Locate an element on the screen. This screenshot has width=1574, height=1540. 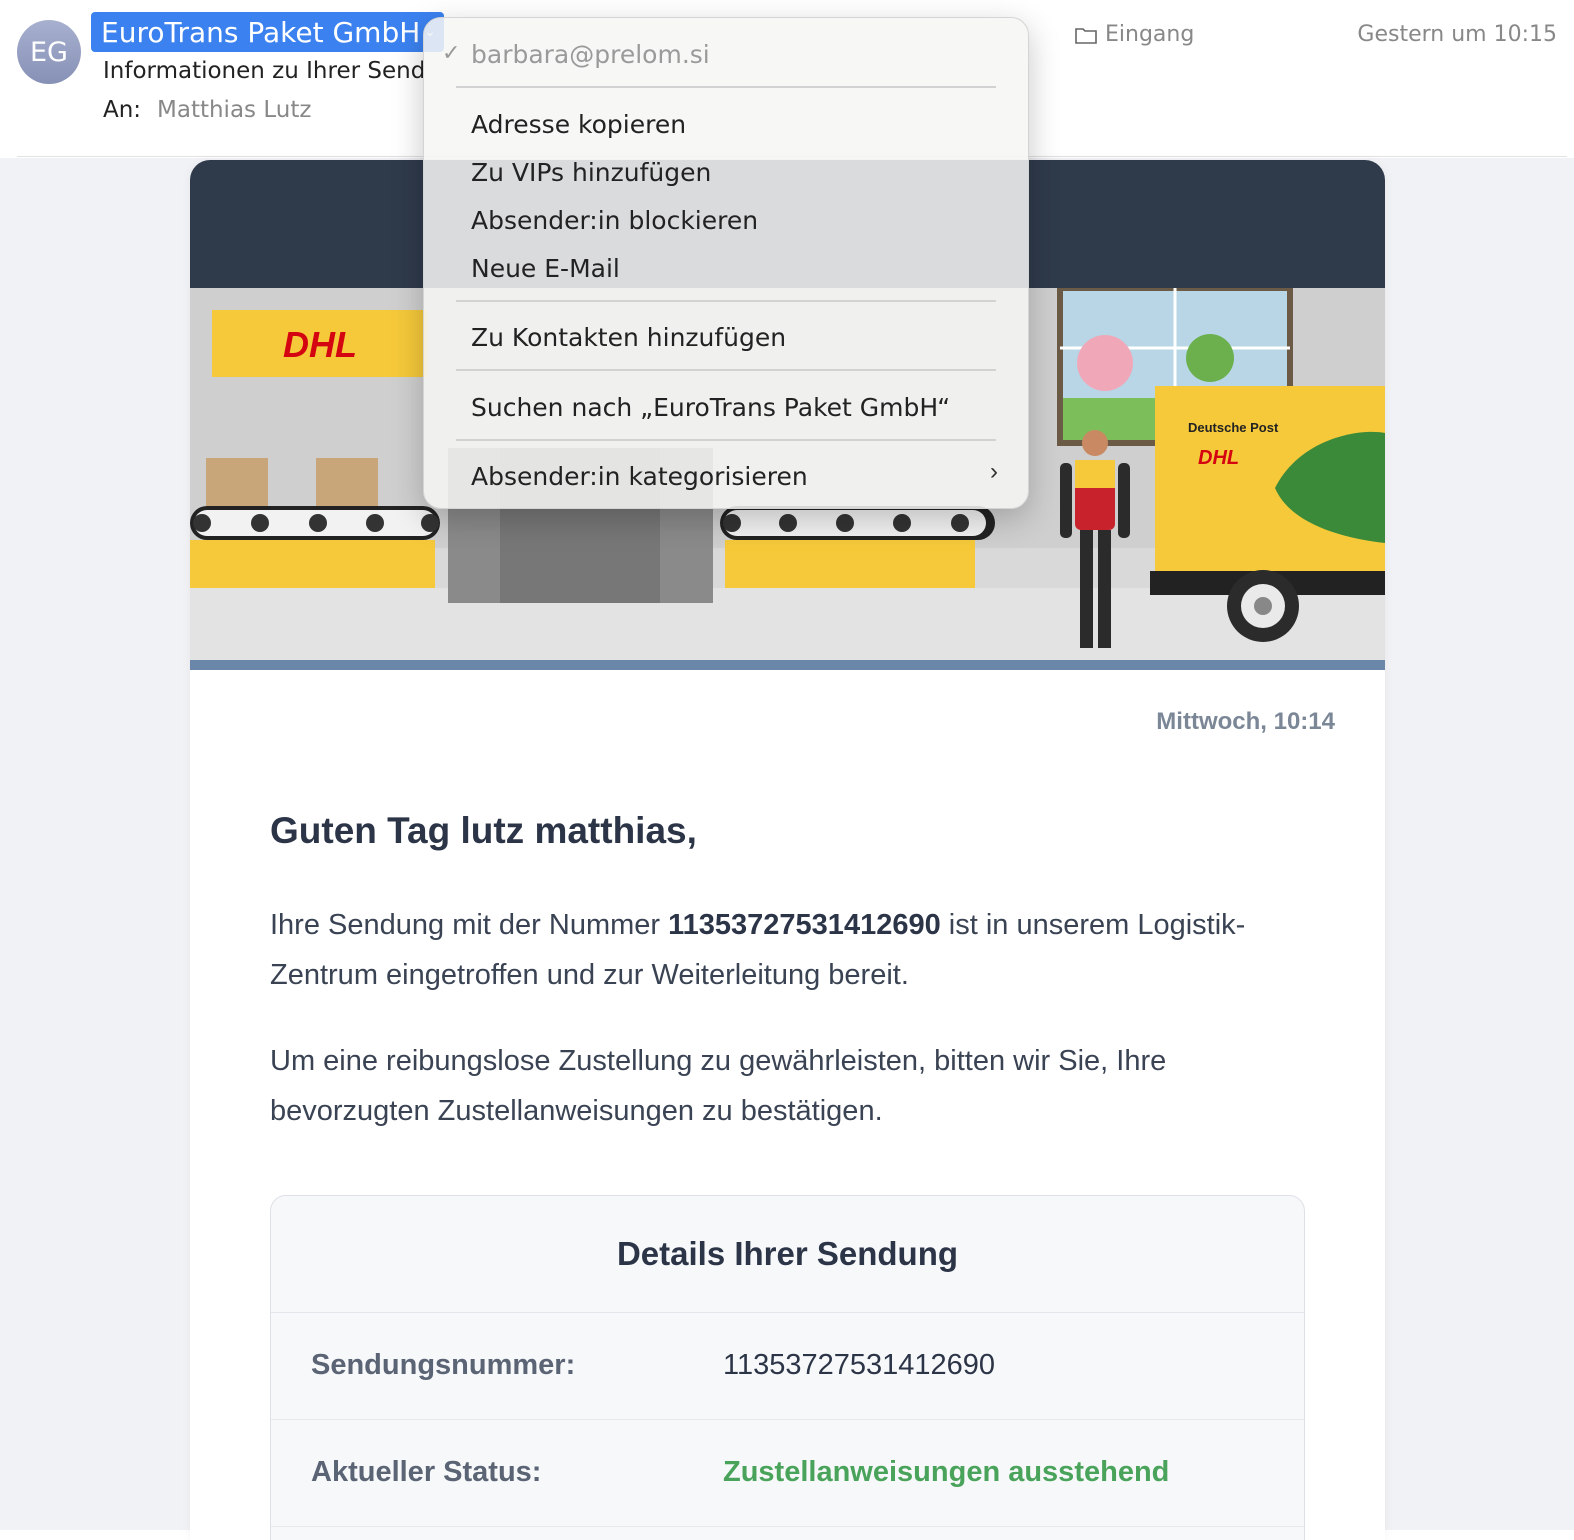
menu-item-categorize-sender: Absender:in kategorisieren is located at coordinates (639, 476).